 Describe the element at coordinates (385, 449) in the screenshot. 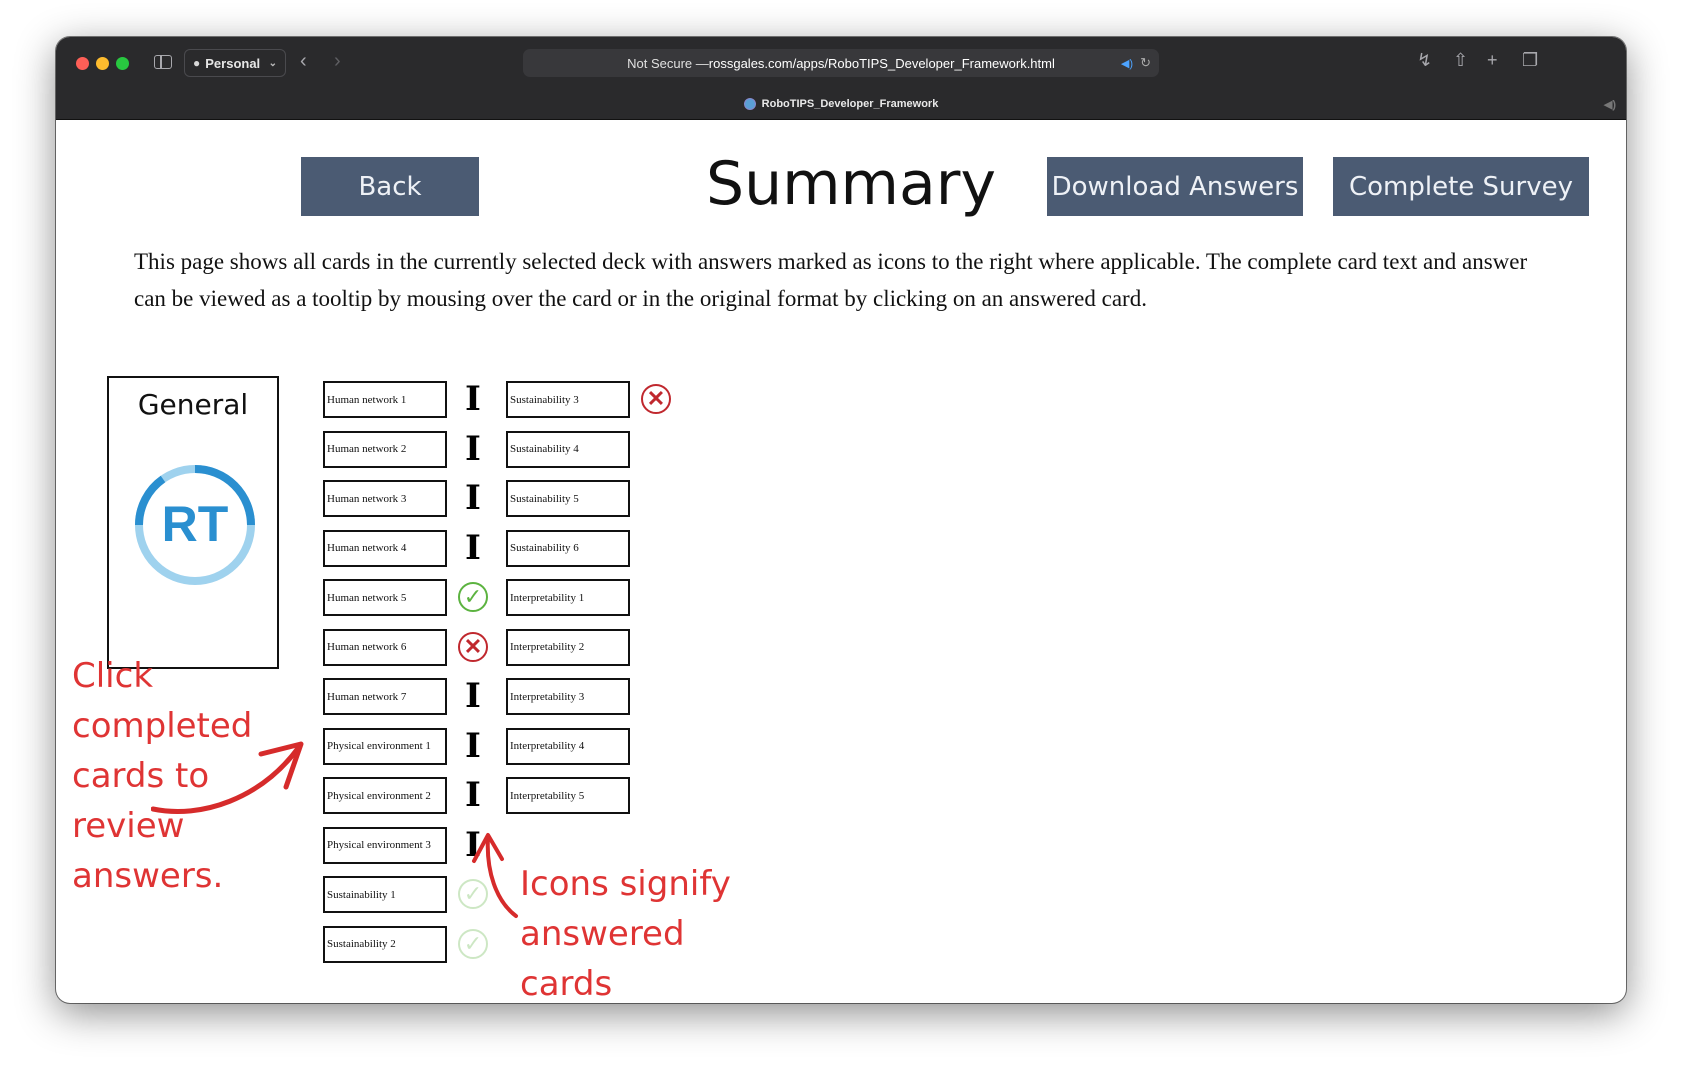

I see `card-human-network-2: Human network 2` at that location.